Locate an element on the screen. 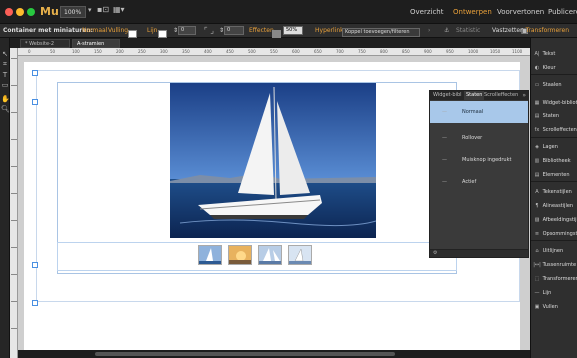  chevron-down-icon: ▾ is located at coordinates (90, 10).